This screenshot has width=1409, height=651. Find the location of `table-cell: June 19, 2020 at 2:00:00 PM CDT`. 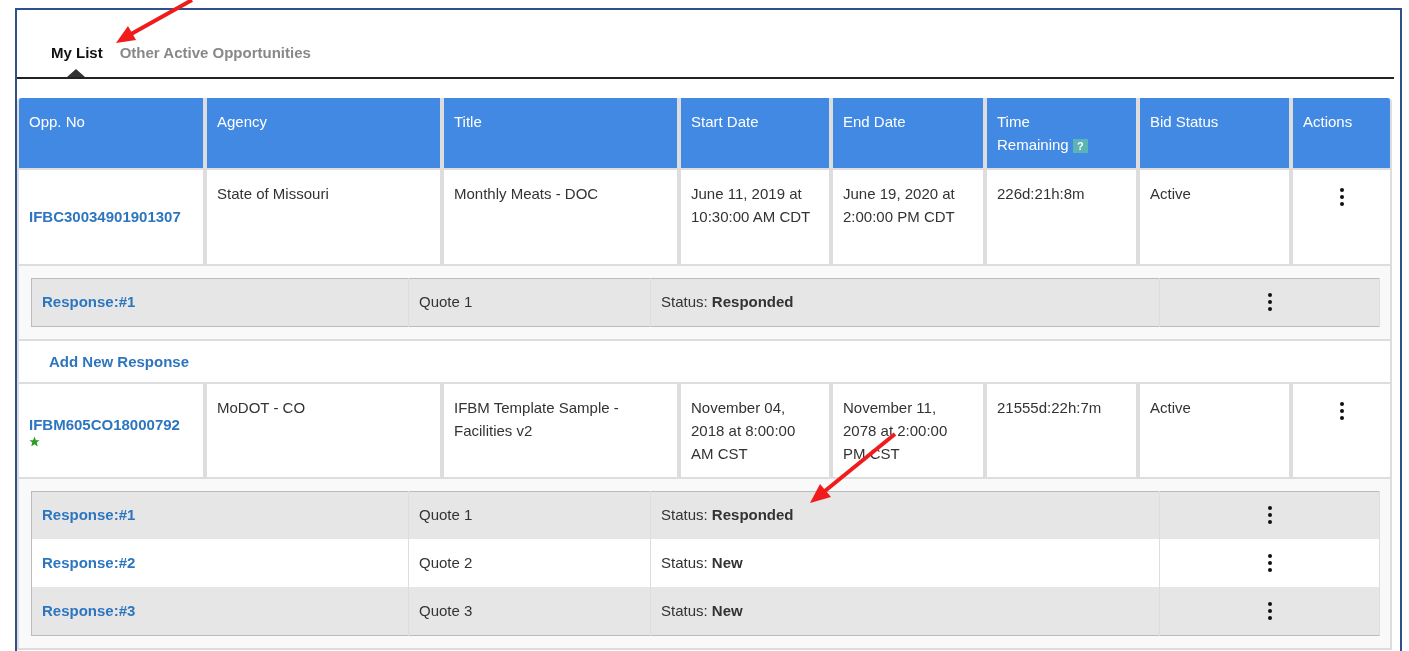

table-cell: June 19, 2020 at 2:00:00 PM CDT is located at coordinates (908, 217).